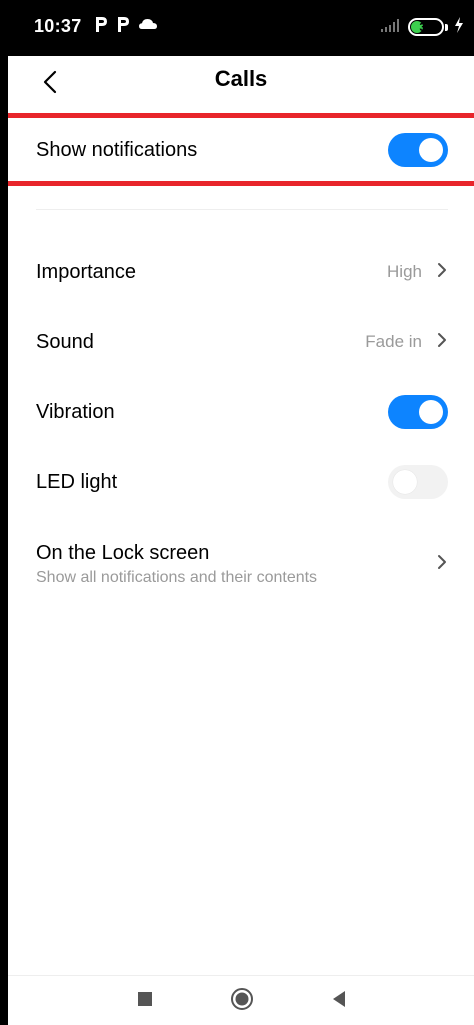 This screenshot has width=474, height=1025. What do you see at coordinates (242, 272) in the screenshot?
I see `importance-row: Importance High` at bounding box center [242, 272].